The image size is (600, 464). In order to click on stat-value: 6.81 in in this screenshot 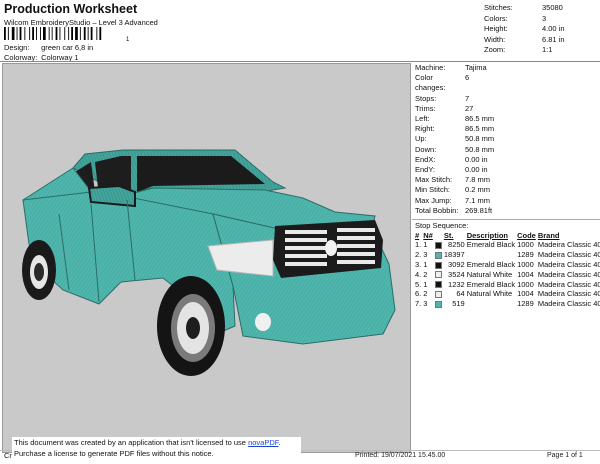, I will do `click(553, 39)`.